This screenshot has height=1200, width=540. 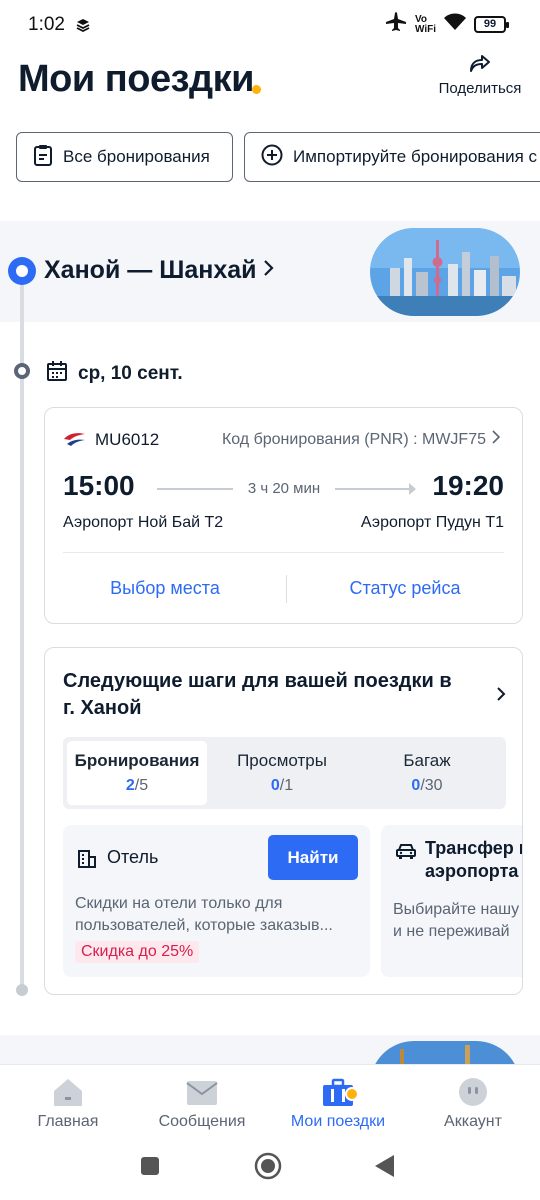 I want to click on bottom-navigation: Главная Сообщения Мои поездки Аккаунт, so click(x=270, y=1102).